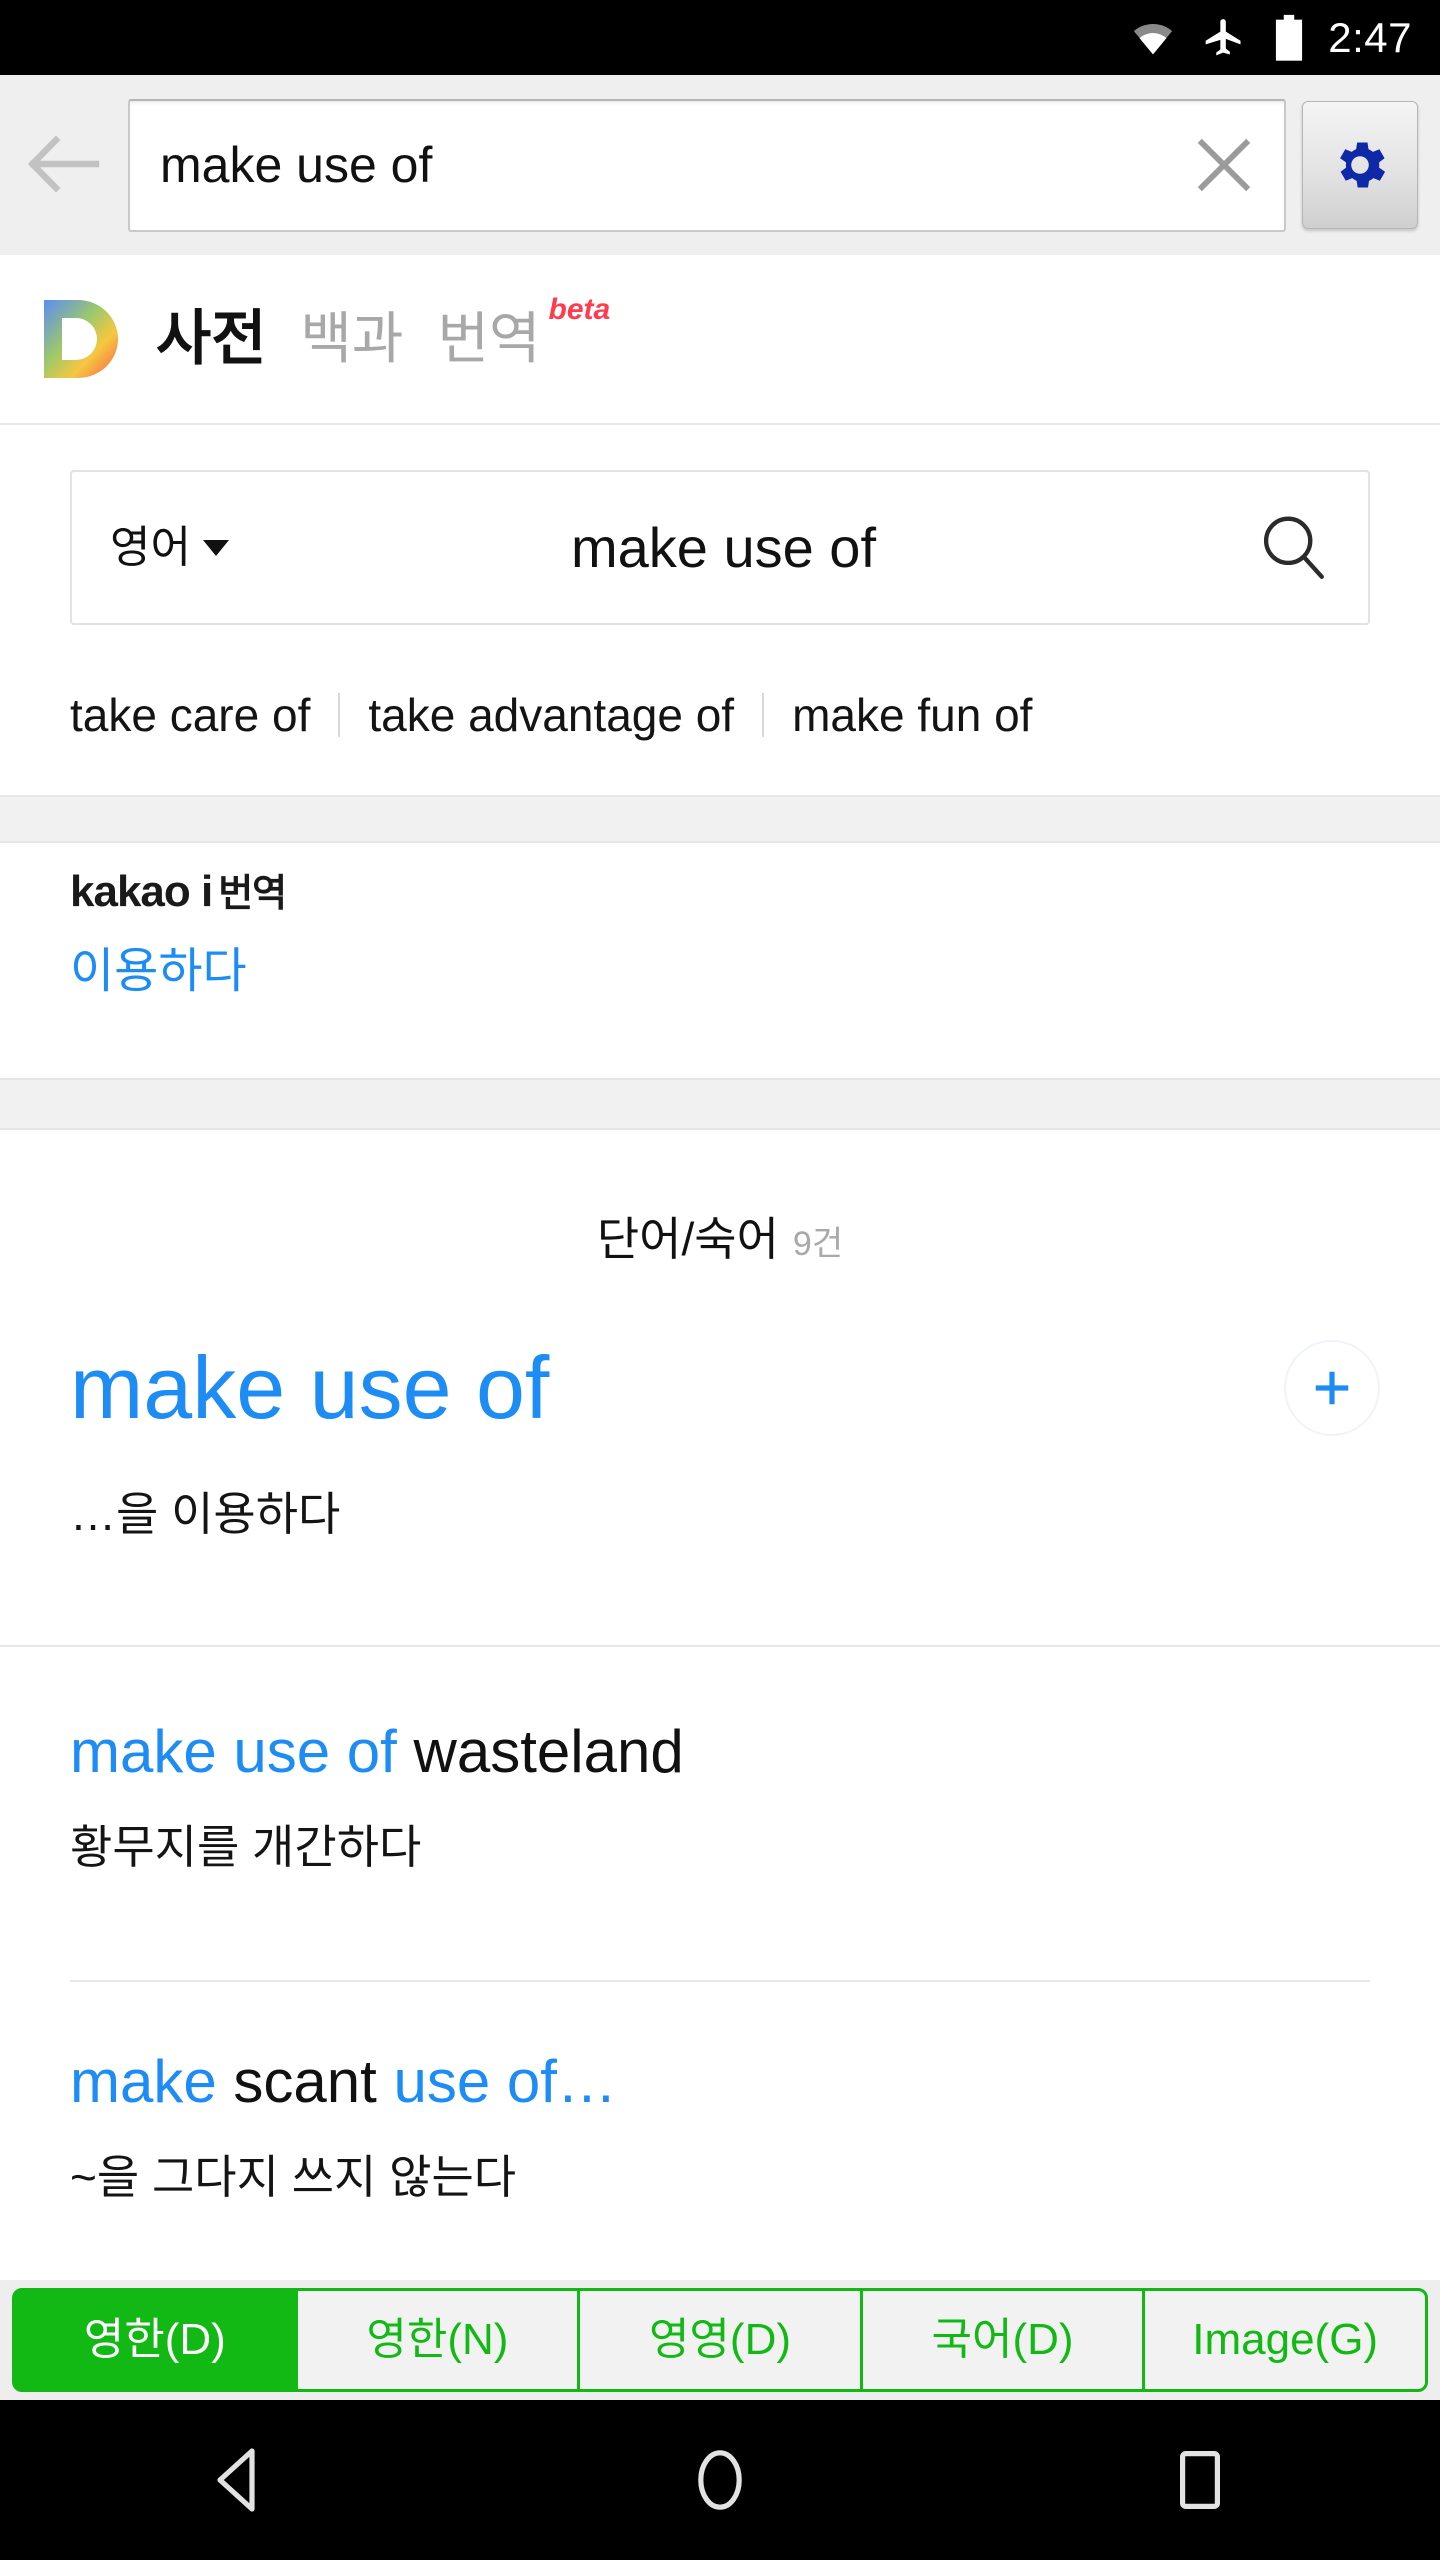  I want to click on status-icons, so click(1218, 38).